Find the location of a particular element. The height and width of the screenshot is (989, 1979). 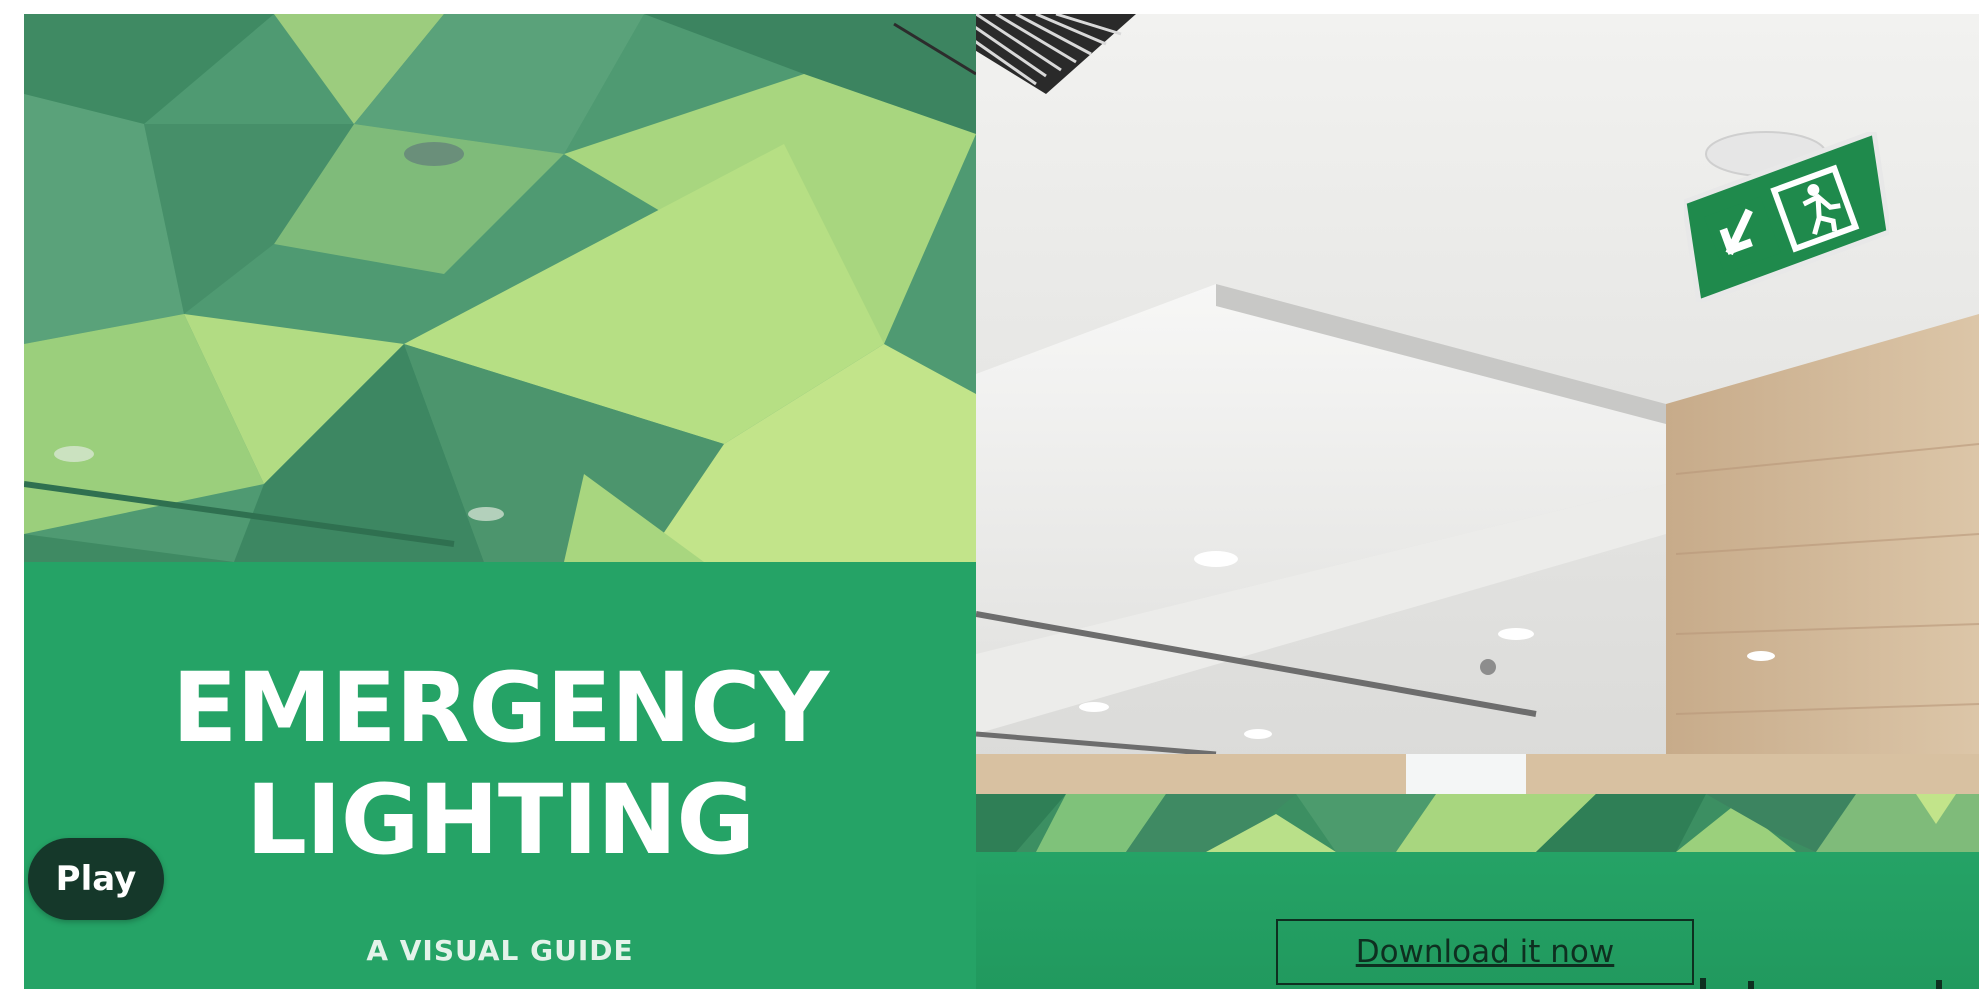

geometric-strip-illustration is located at coordinates (1477, 823).